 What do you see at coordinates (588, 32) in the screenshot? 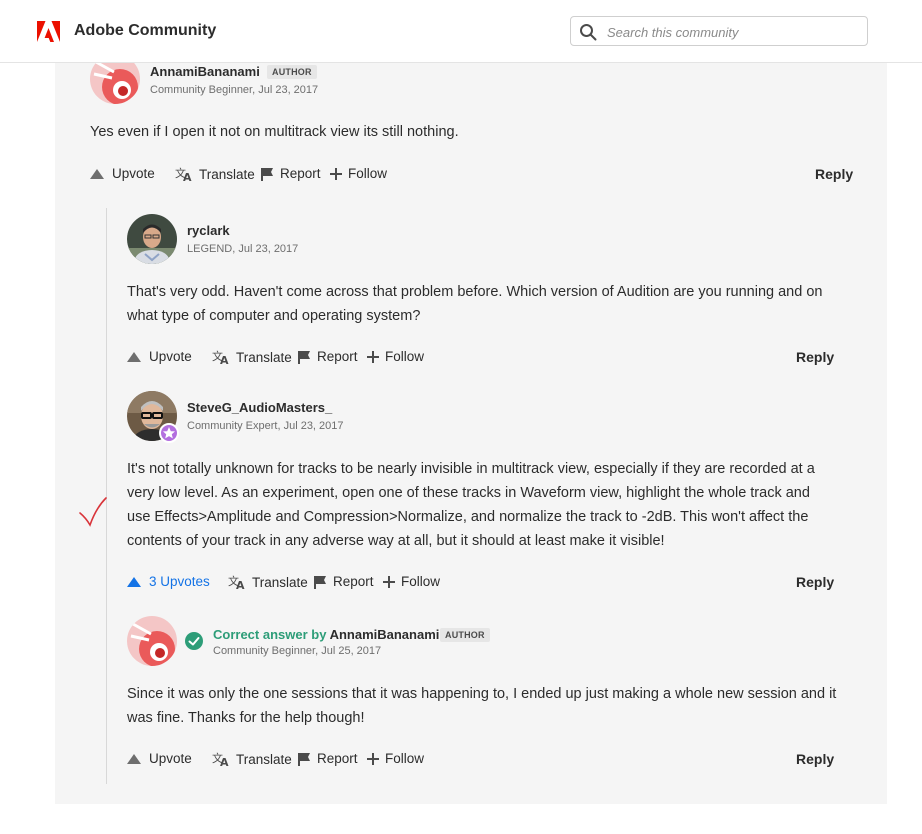
I see `search-icon` at bounding box center [588, 32].